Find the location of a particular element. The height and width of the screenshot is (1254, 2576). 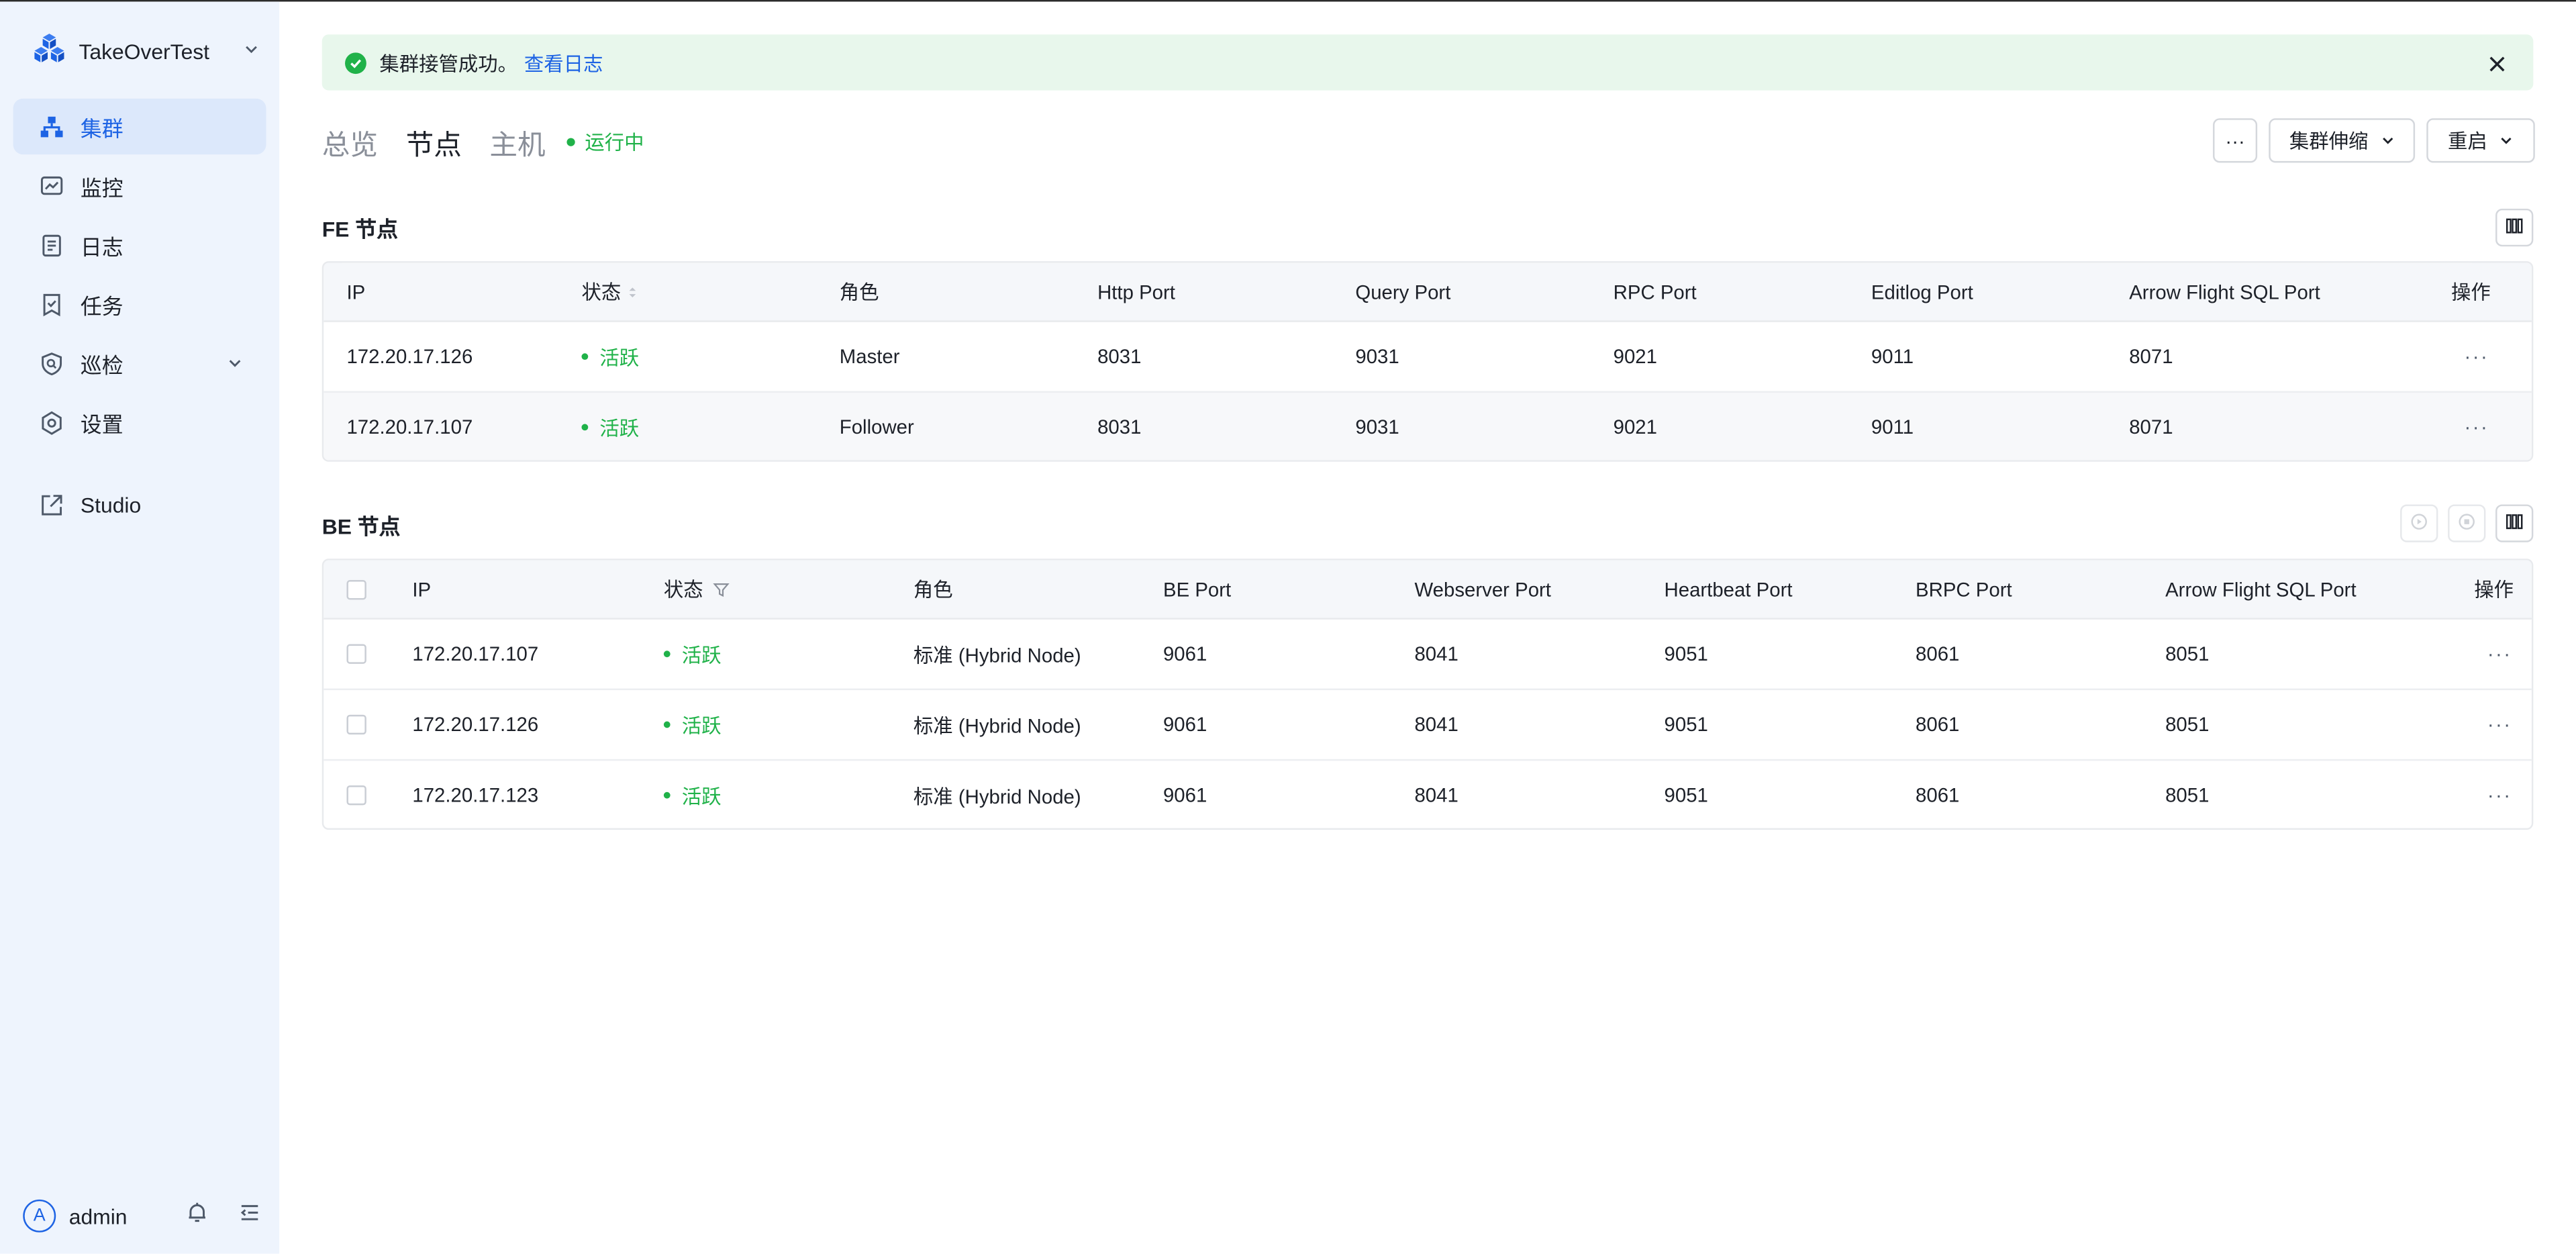

sort-icon is located at coordinates (633, 291).